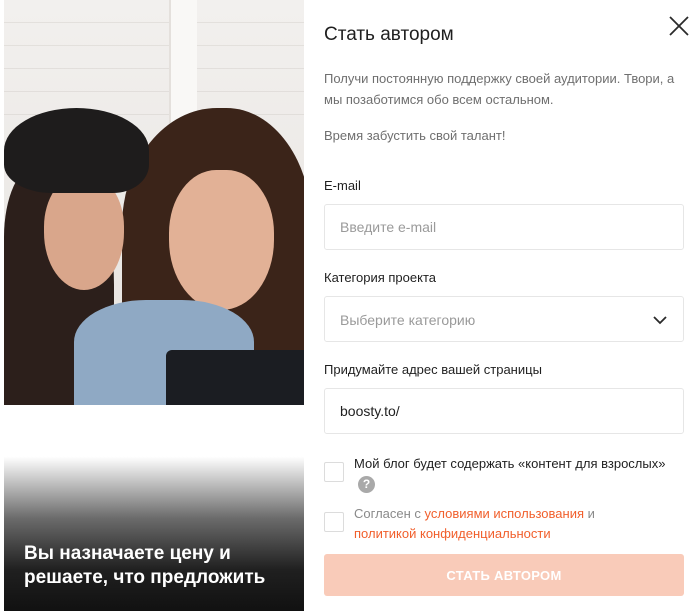 The width and height of the screenshot is (700, 611). What do you see at coordinates (591, 513) in the screenshot?
I see `agreement-middle: и` at bounding box center [591, 513].